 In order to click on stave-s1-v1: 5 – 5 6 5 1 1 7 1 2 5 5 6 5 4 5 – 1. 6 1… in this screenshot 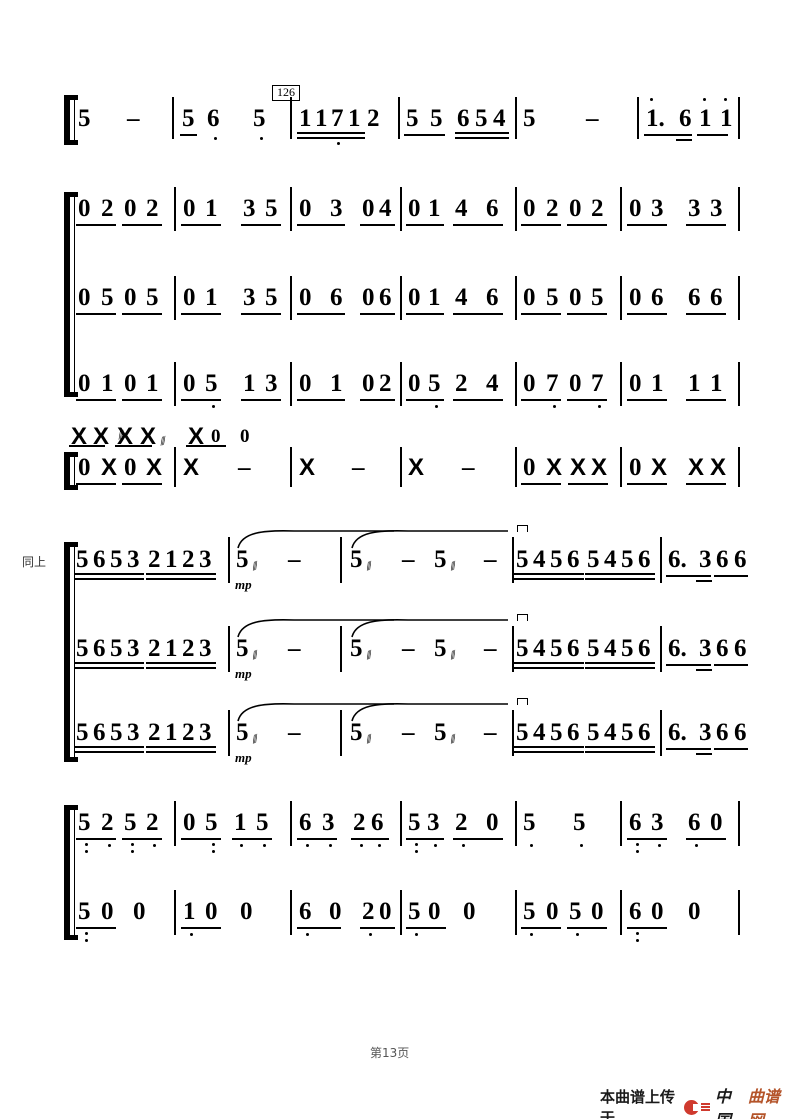, I will do `click(395, 124)`.